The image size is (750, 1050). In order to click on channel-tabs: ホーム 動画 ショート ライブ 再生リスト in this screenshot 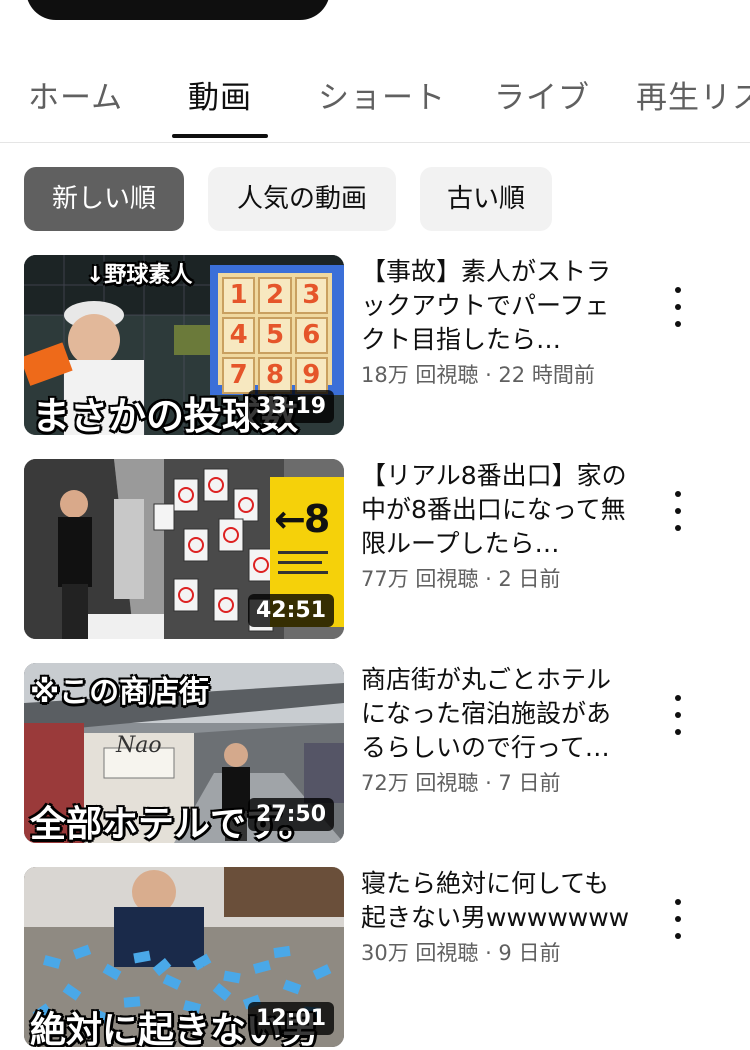, I will do `click(375, 96)`.